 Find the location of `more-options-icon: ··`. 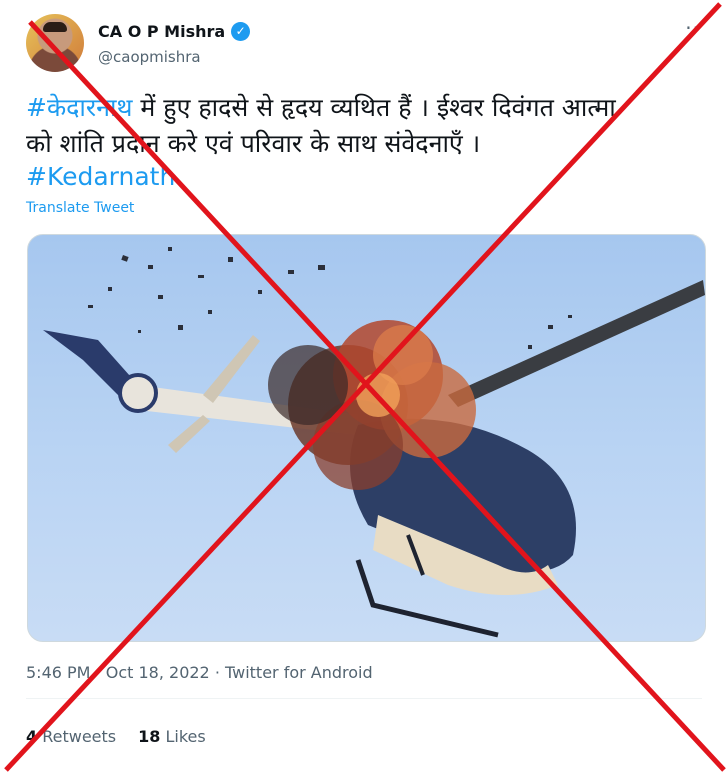

more-options-icon: ·· is located at coordinates (692, 28).